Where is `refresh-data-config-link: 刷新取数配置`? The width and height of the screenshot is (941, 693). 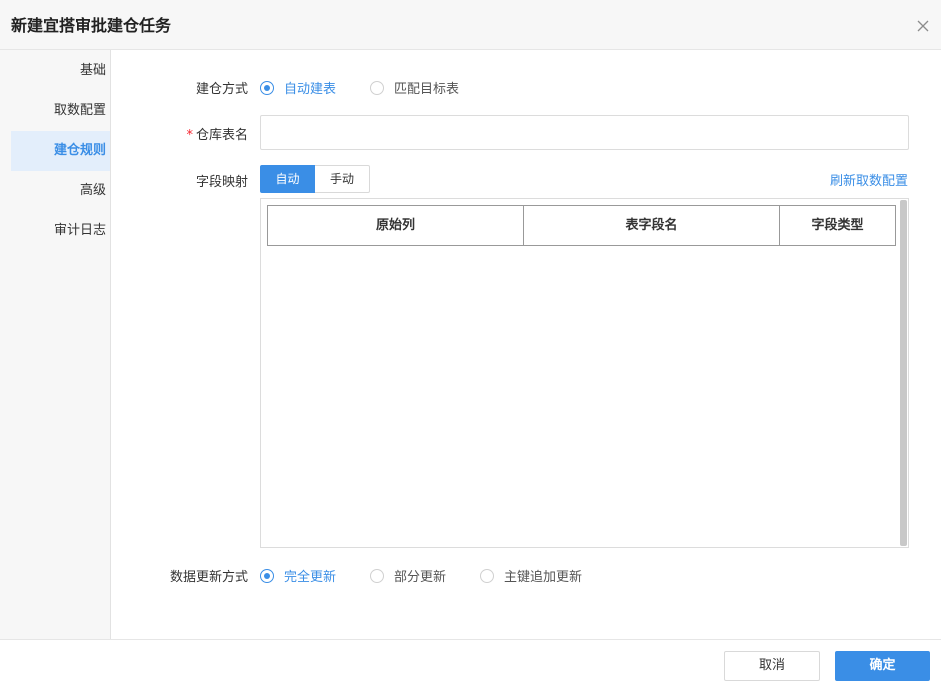
refresh-data-config-link: 刷新取数配置 is located at coordinates (869, 179).